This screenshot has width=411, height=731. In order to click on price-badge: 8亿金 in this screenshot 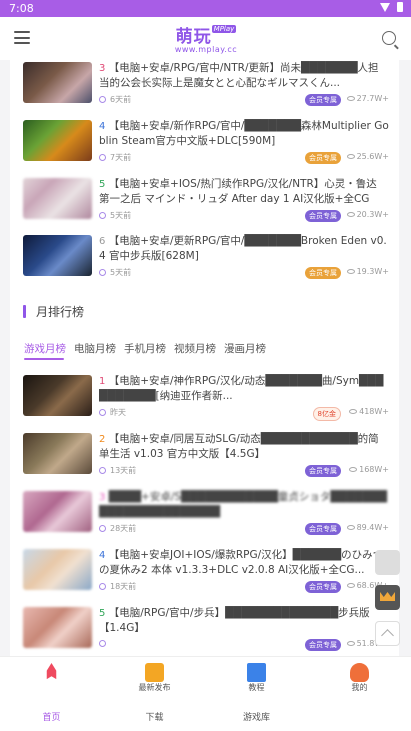, I will do `click(326, 414)`.